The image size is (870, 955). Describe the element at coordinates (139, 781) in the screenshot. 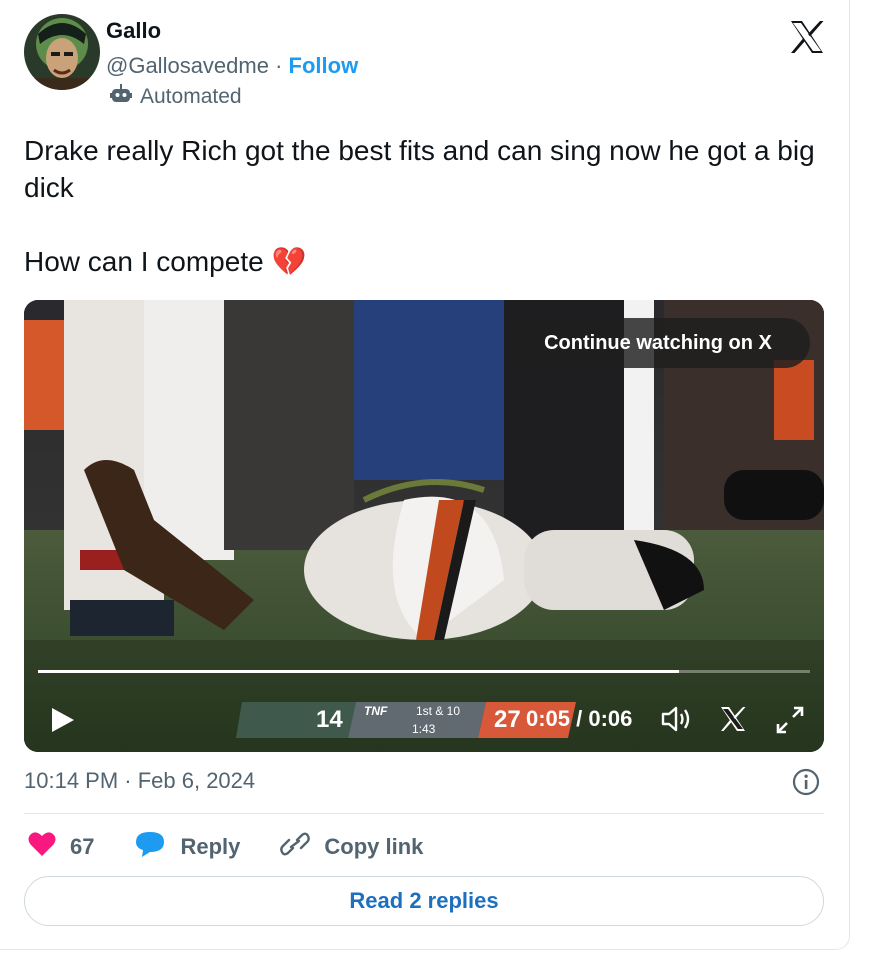

I see `tweet-timestamp: 10:14 PM · Feb 6, 2024` at that location.